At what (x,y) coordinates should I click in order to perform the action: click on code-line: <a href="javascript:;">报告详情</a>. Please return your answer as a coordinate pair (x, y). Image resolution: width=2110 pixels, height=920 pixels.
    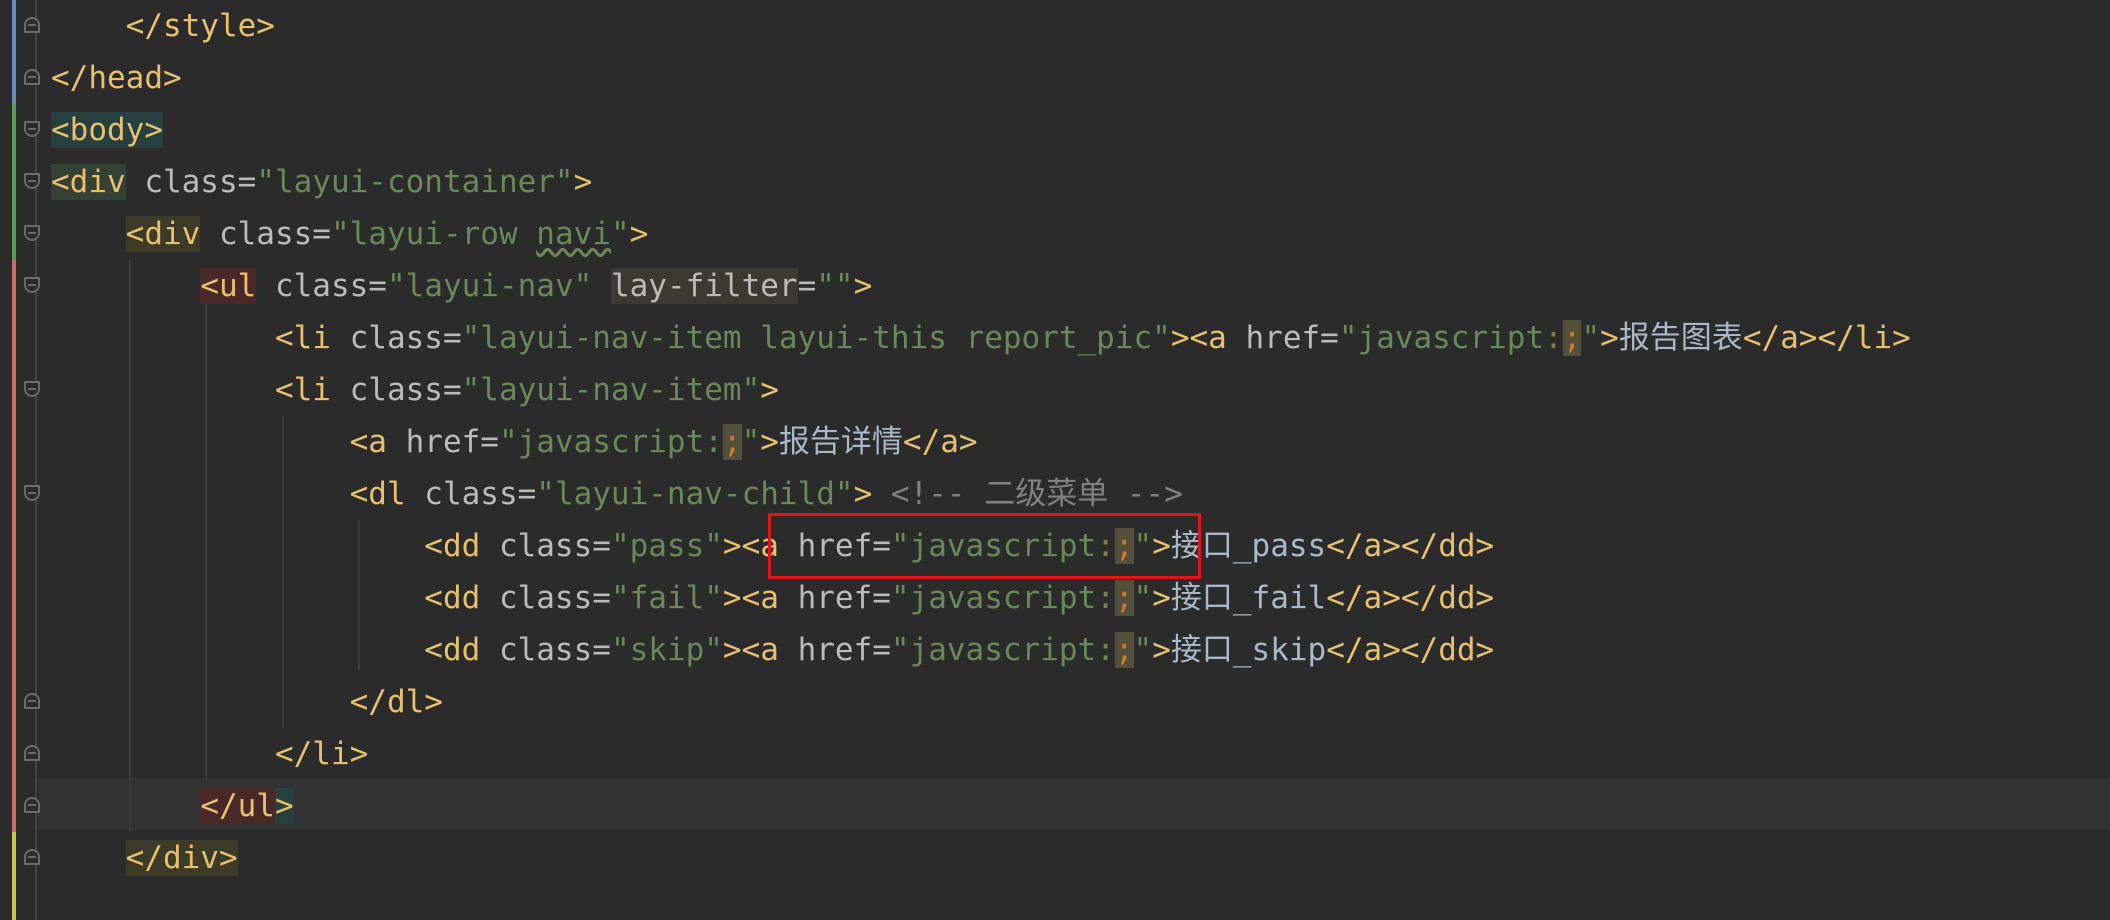
    Looking at the image, I should click on (514, 442).